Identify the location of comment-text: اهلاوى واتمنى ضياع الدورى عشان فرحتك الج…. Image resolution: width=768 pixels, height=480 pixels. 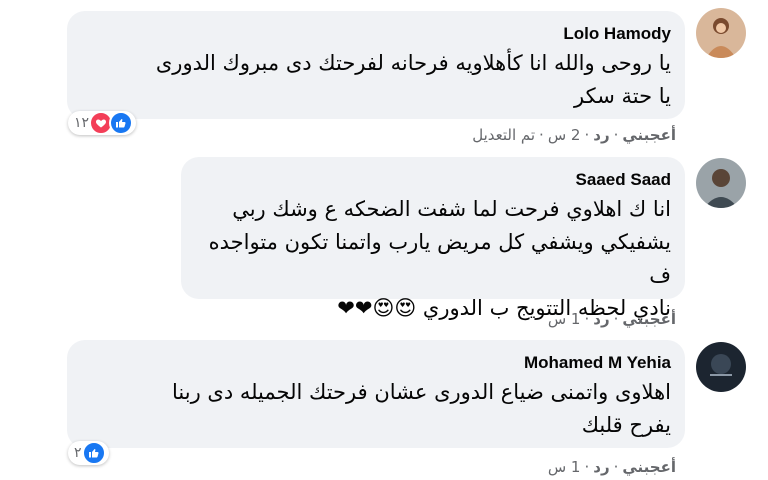
(421, 408).